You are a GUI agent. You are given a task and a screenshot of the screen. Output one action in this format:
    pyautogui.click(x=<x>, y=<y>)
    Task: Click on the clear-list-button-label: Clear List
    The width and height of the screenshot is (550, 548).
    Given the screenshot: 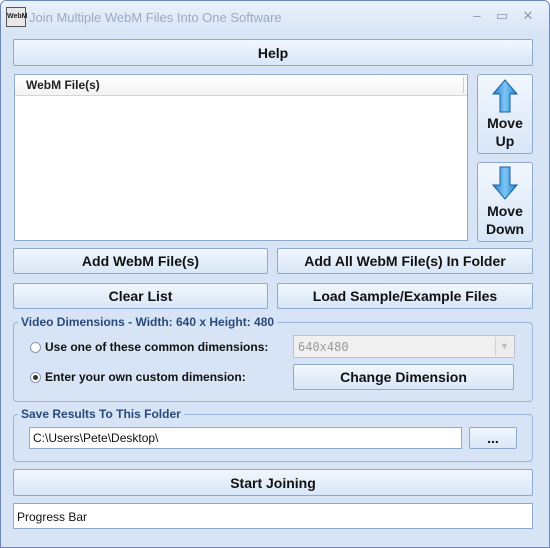 What is the action you would take?
    pyautogui.click(x=140, y=296)
    